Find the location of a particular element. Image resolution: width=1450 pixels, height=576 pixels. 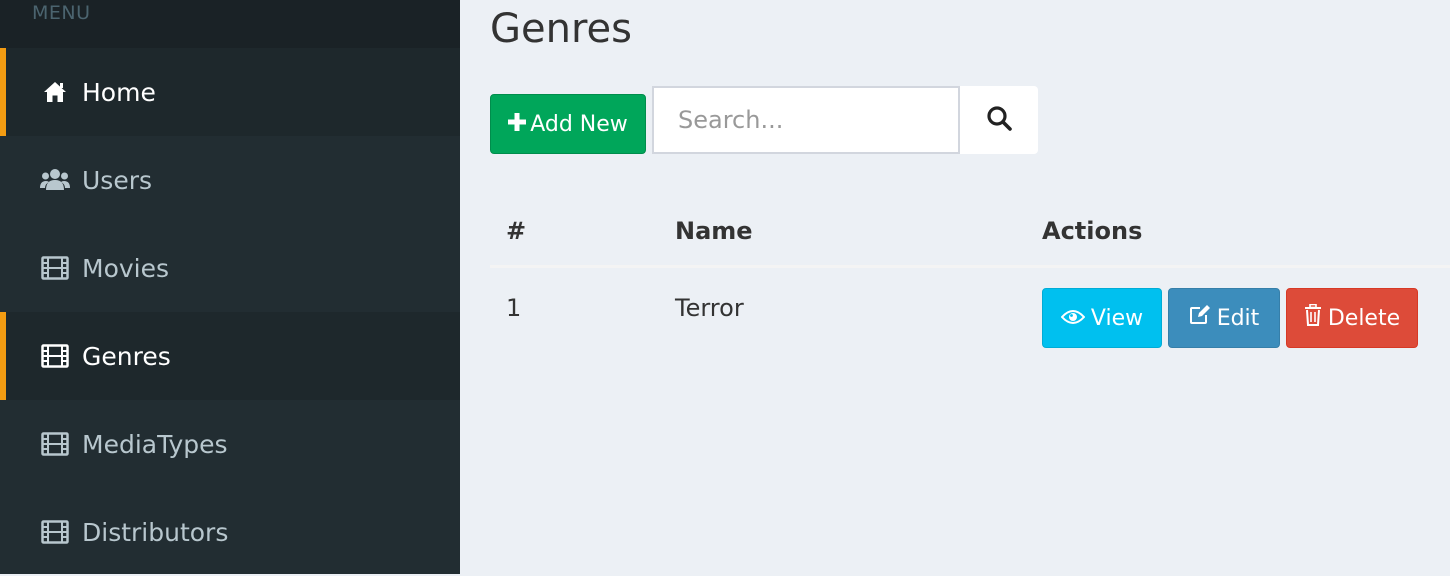

sidebar-item-label: Home is located at coordinates (119, 92).